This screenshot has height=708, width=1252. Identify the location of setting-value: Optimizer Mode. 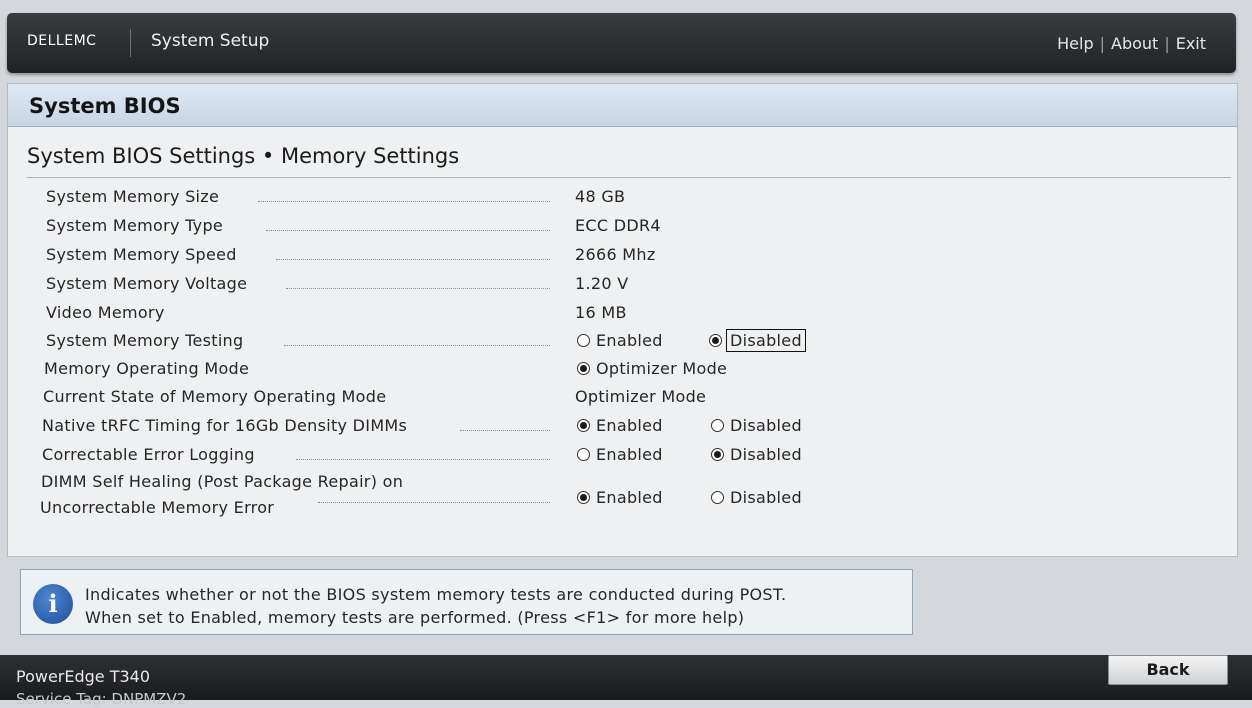
(641, 396).